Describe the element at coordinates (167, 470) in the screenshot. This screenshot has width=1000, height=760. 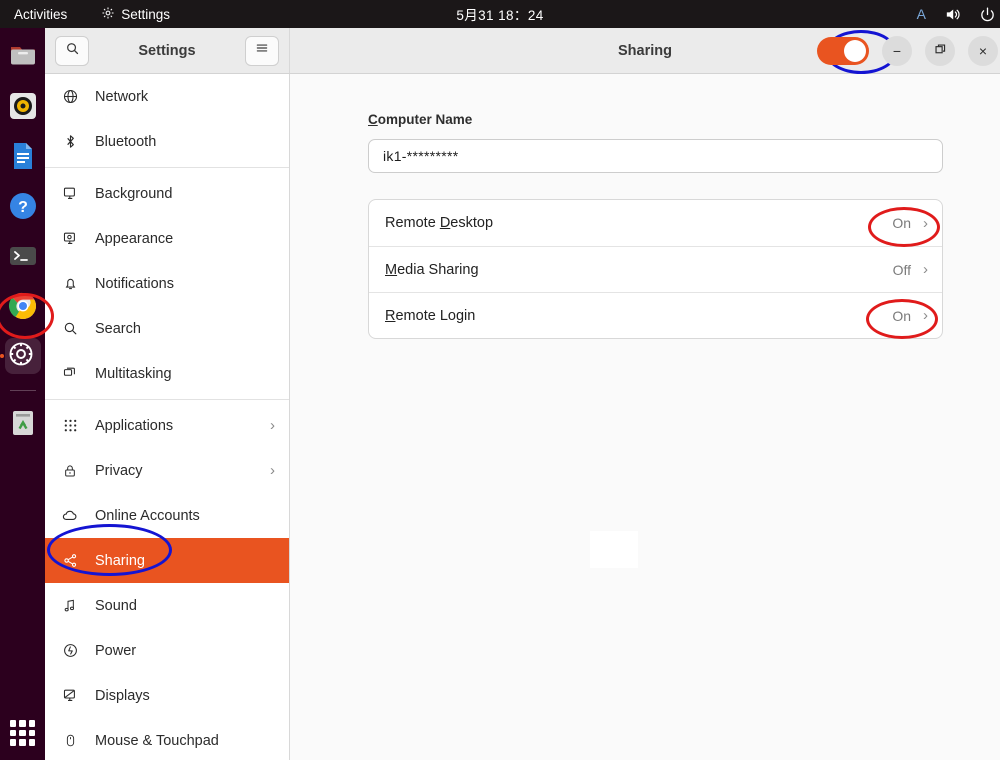
I see `sidebar-item-privacy: Privacy ›` at that location.